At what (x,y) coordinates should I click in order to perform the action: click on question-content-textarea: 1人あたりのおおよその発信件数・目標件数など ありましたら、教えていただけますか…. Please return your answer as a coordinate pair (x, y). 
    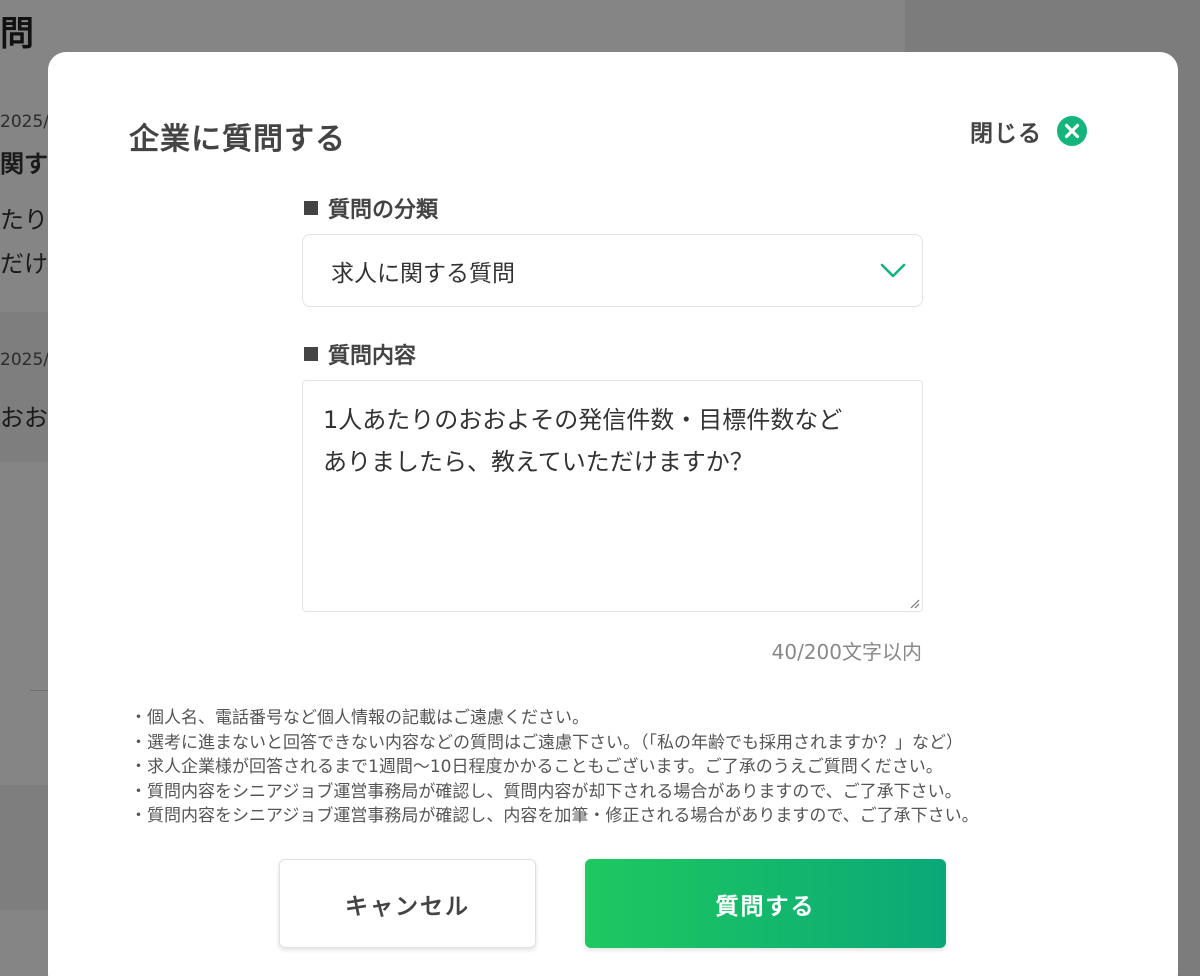
    Looking at the image, I should click on (612, 496).